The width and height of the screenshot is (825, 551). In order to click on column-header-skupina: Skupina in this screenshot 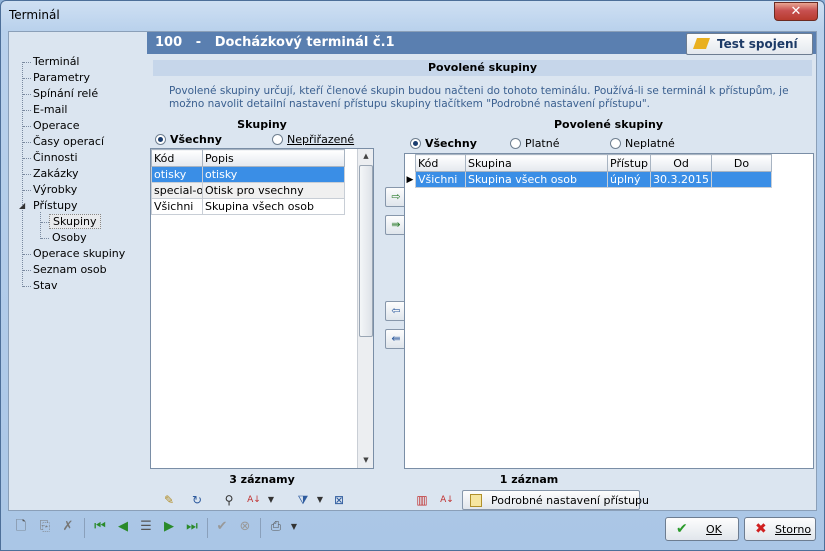, I will do `click(536, 163)`.